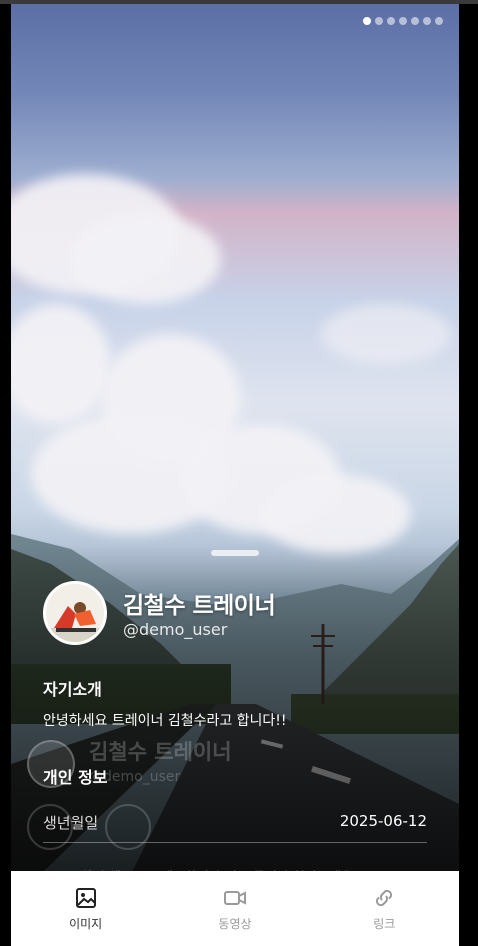  What do you see at coordinates (199, 606) in the screenshot?
I see `profile-name: 김철수 트레이너` at bounding box center [199, 606].